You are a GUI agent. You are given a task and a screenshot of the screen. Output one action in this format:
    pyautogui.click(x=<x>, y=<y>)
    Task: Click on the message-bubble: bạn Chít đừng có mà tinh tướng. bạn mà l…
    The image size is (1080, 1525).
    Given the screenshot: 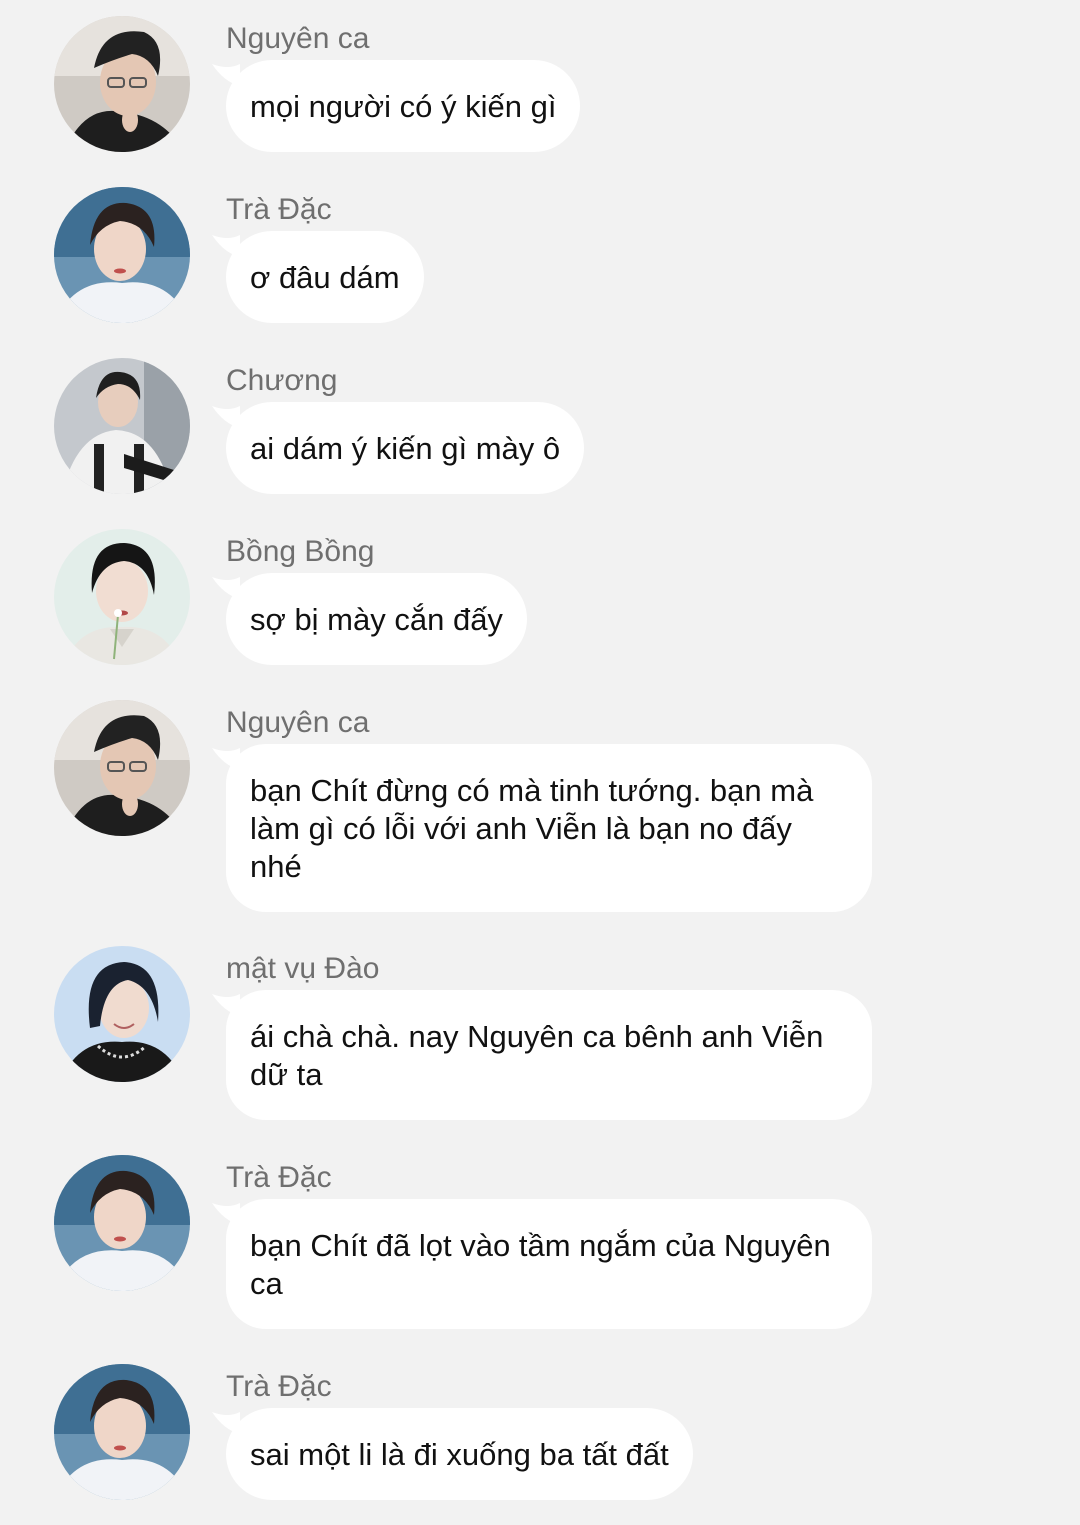 What is the action you would take?
    pyautogui.click(x=549, y=828)
    